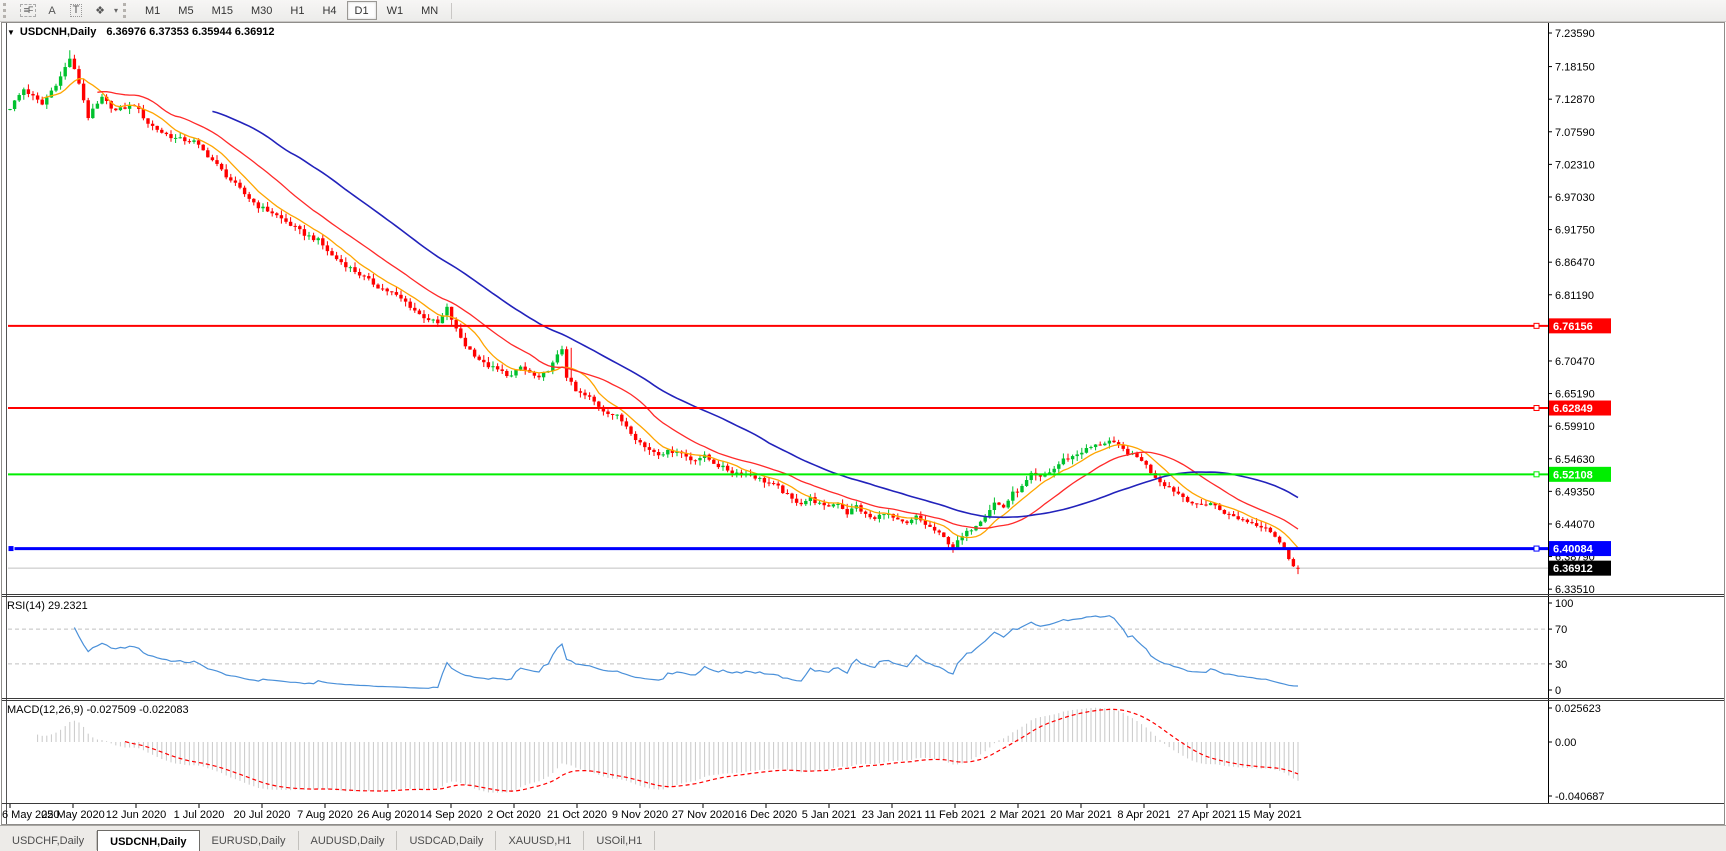  What do you see at coordinates (1561, 665) in the screenshot?
I see `svg-text: 30` at bounding box center [1561, 665].